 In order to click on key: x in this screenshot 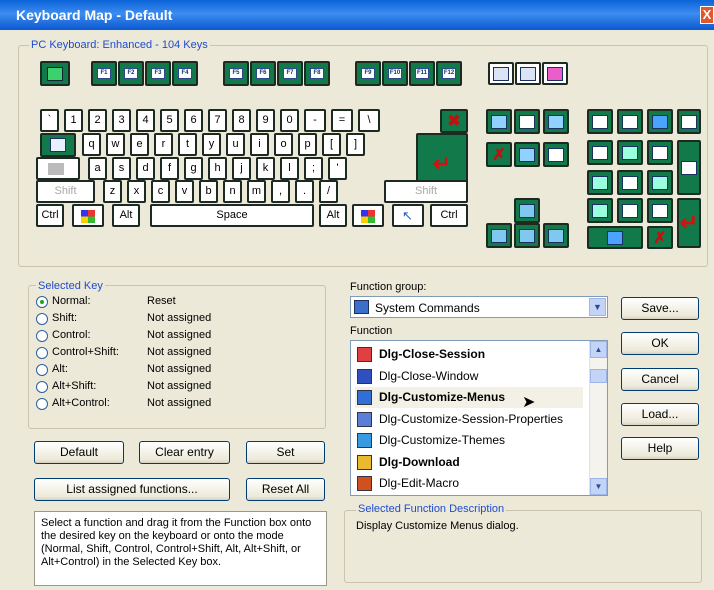, I will do `click(136, 191)`.